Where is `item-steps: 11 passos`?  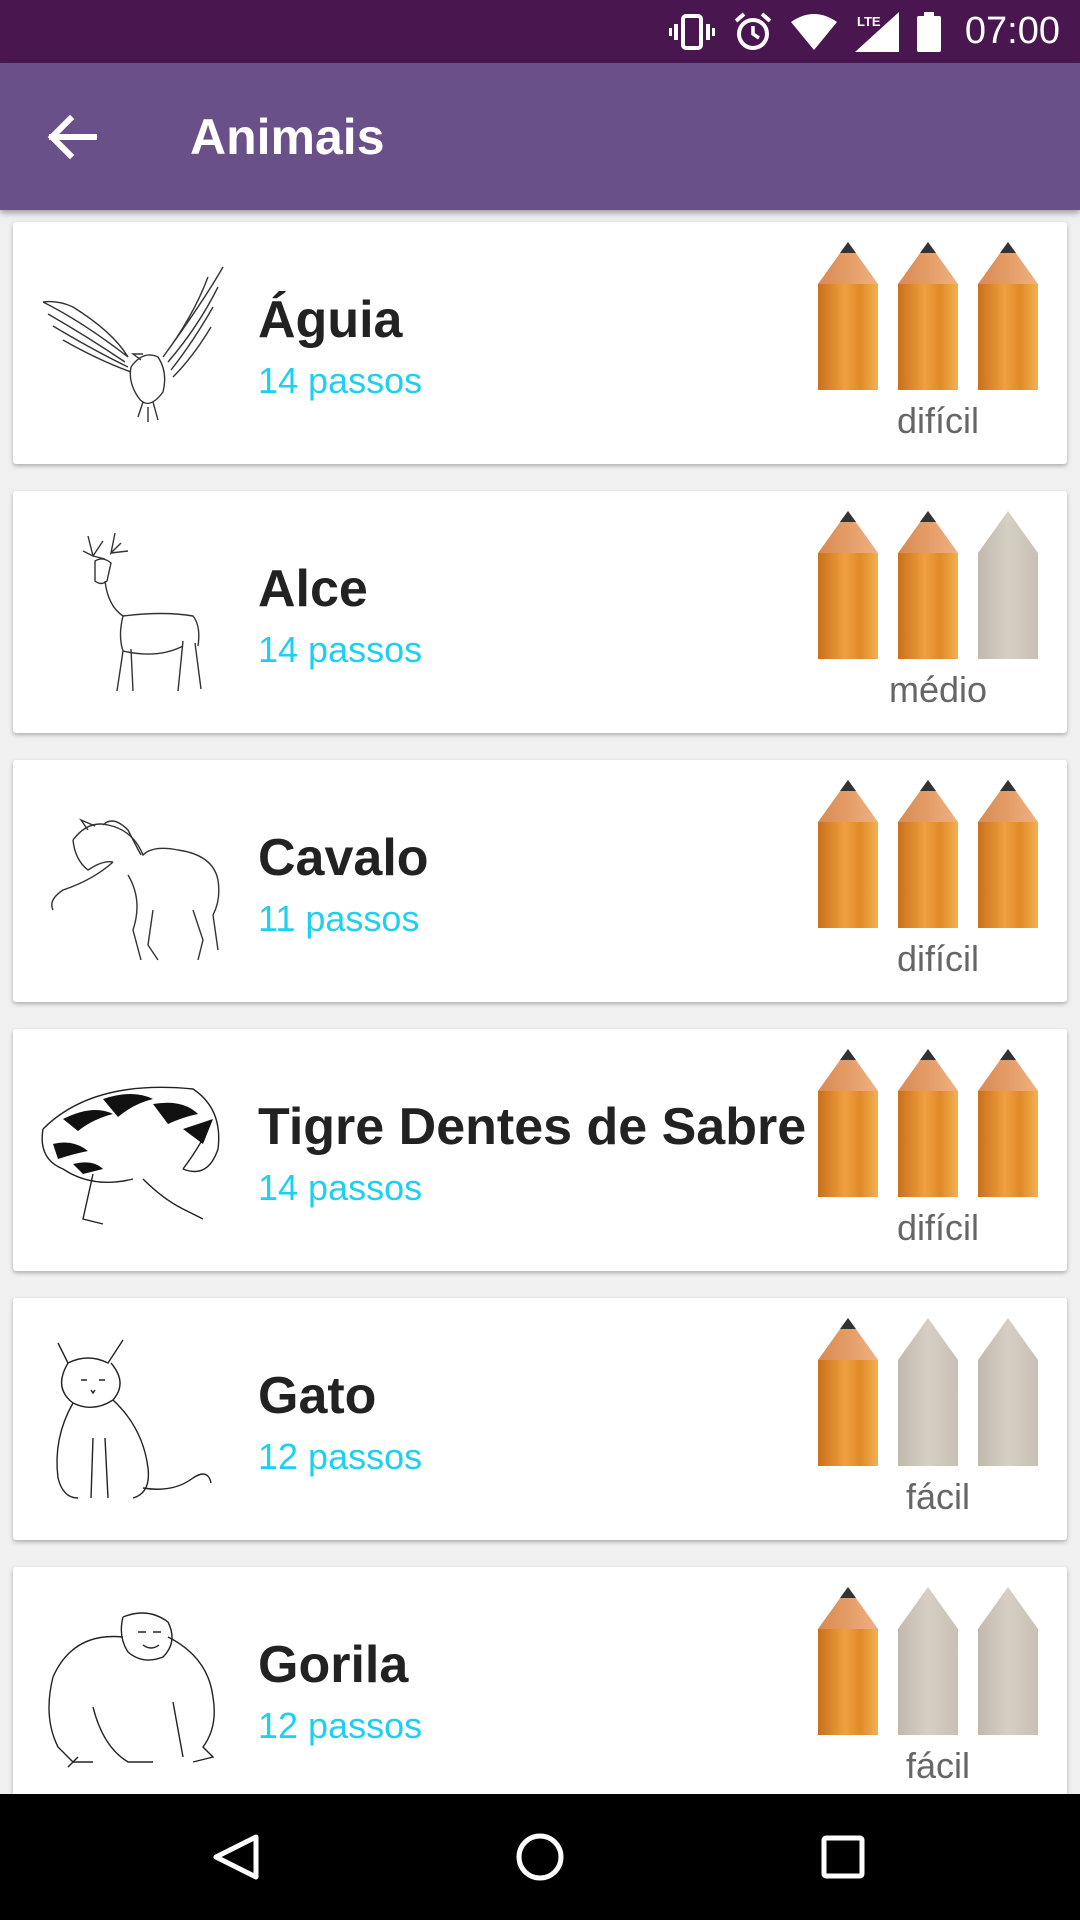 item-steps: 11 passos is located at coordinates (339, 918).